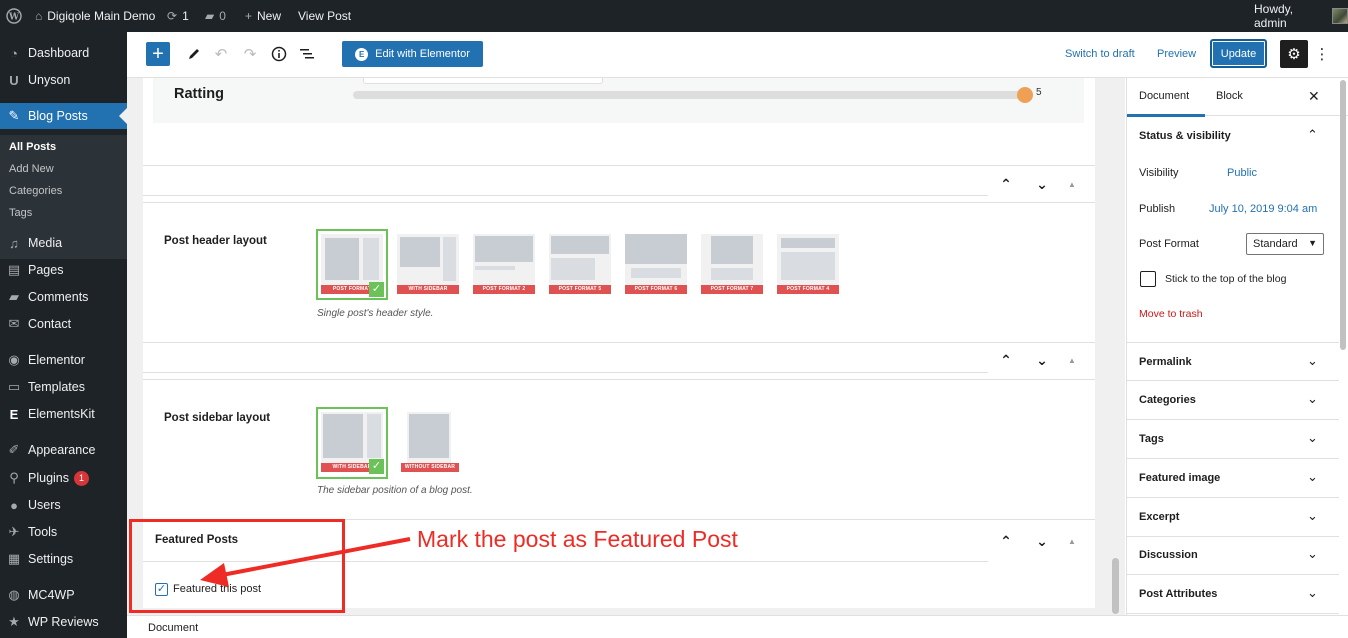 The height and width of the screenshot is (638, 1348). Describe the element at coordinates (35, 191) in the screenshot. I see `submenu-categories: Categories` at that location.